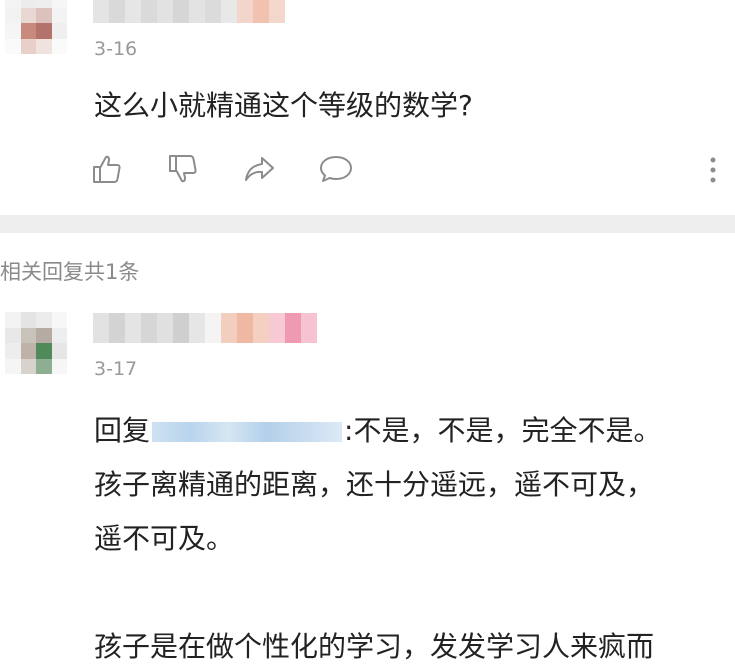  I want to click on more-vertical-icon, so click(713, 172).